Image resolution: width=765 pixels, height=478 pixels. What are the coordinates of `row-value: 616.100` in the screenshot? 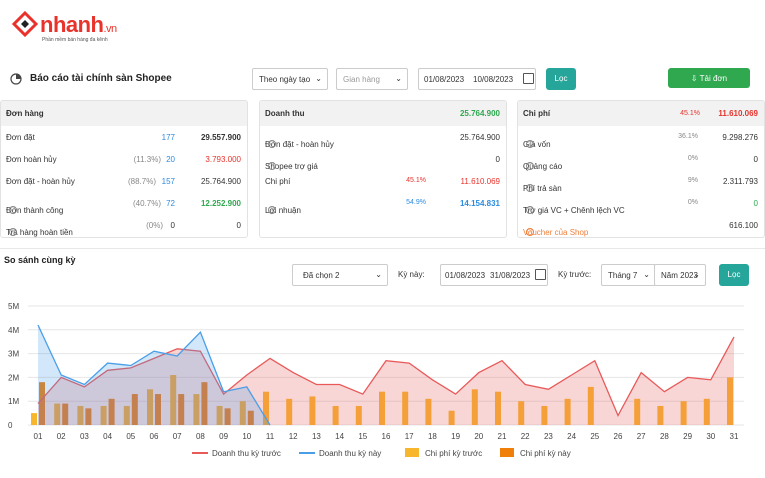 It's located at (743, 225).